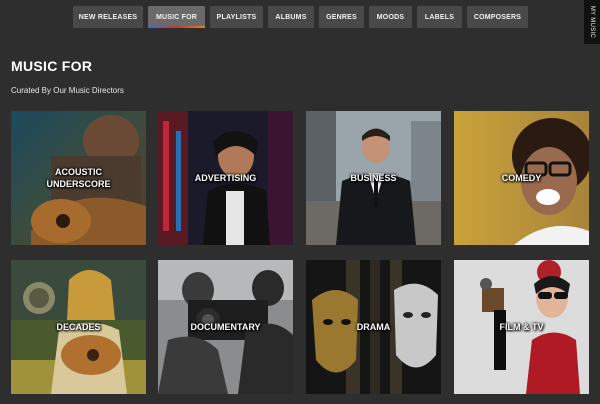 This screenshot has width=600, height=404. I want to click on nav-composers: COMPOSERS, so click(497, 17).